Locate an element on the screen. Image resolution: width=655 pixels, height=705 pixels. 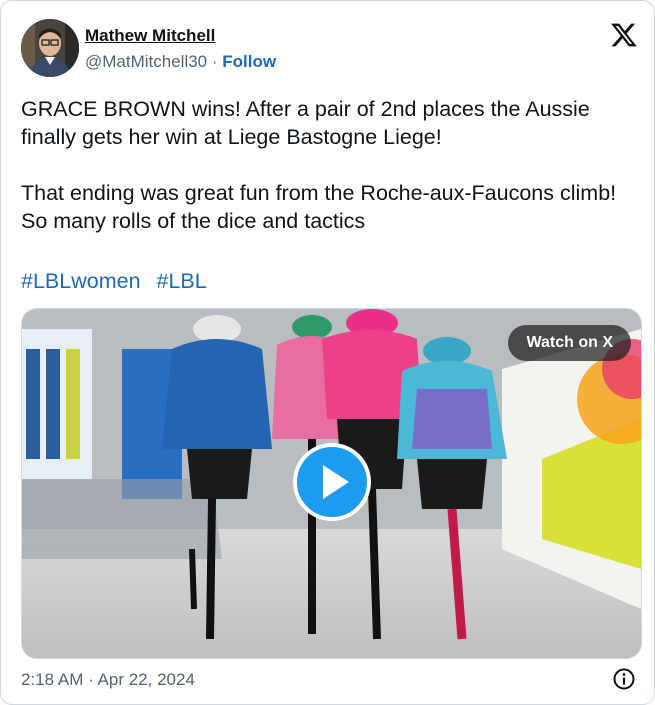
avatar is located at coordinates (50, 48).